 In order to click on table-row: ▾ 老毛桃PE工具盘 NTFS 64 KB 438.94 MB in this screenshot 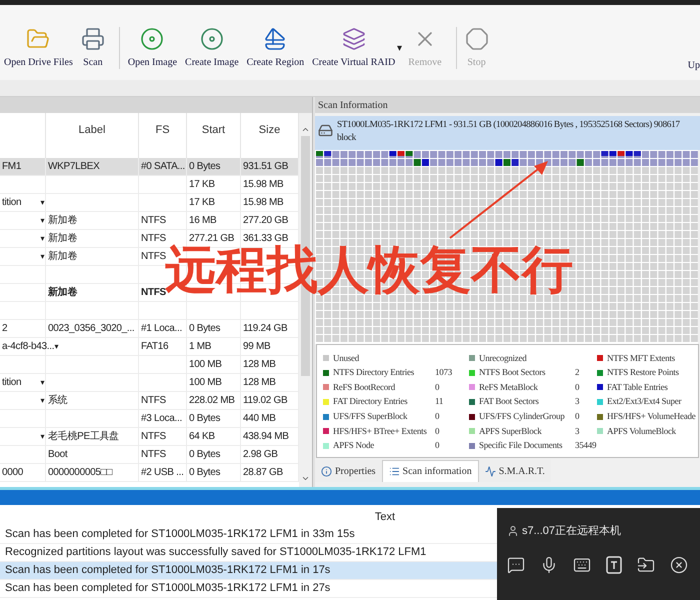, I will do `click(149, 437)`.